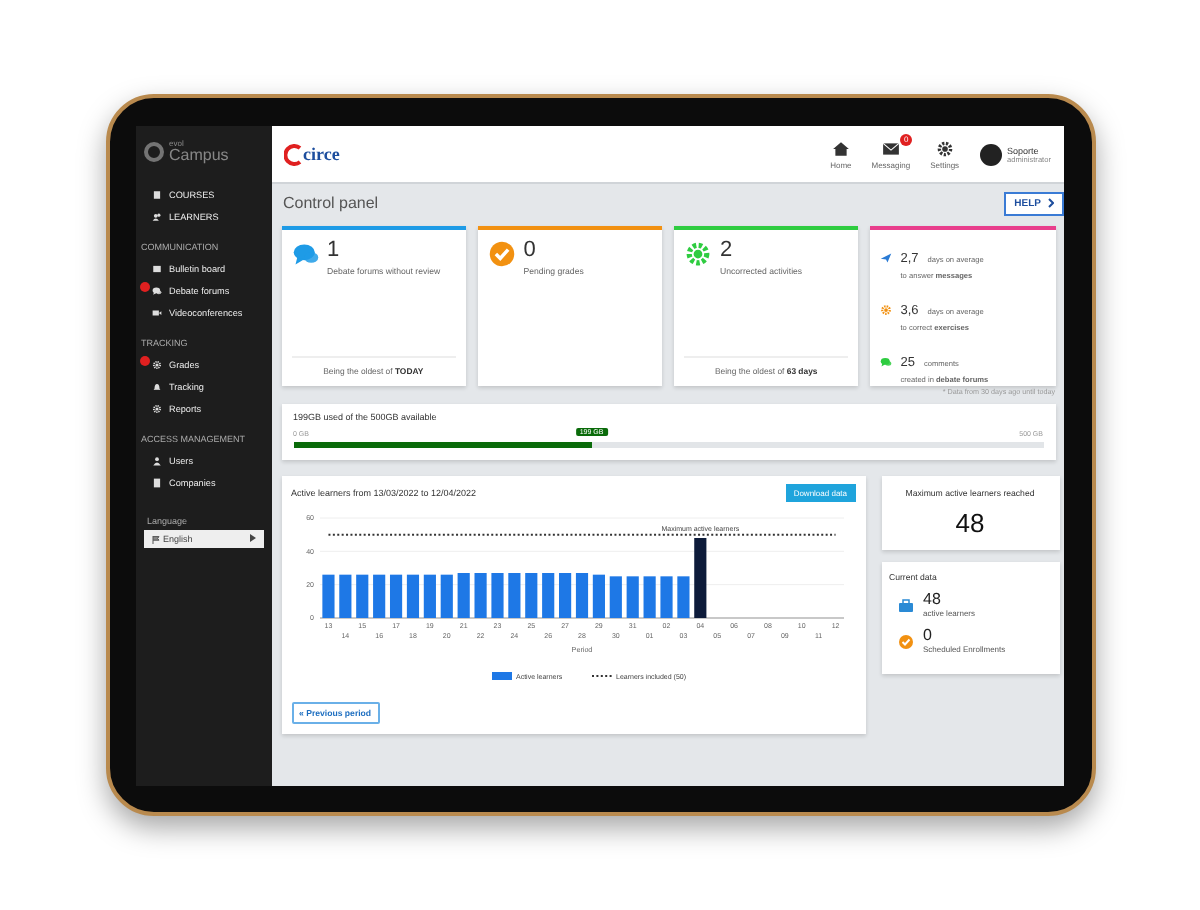 Image resolution: width=1200 pixels, height=910 pixels. I want to click on users-icon, so click(156, 217).